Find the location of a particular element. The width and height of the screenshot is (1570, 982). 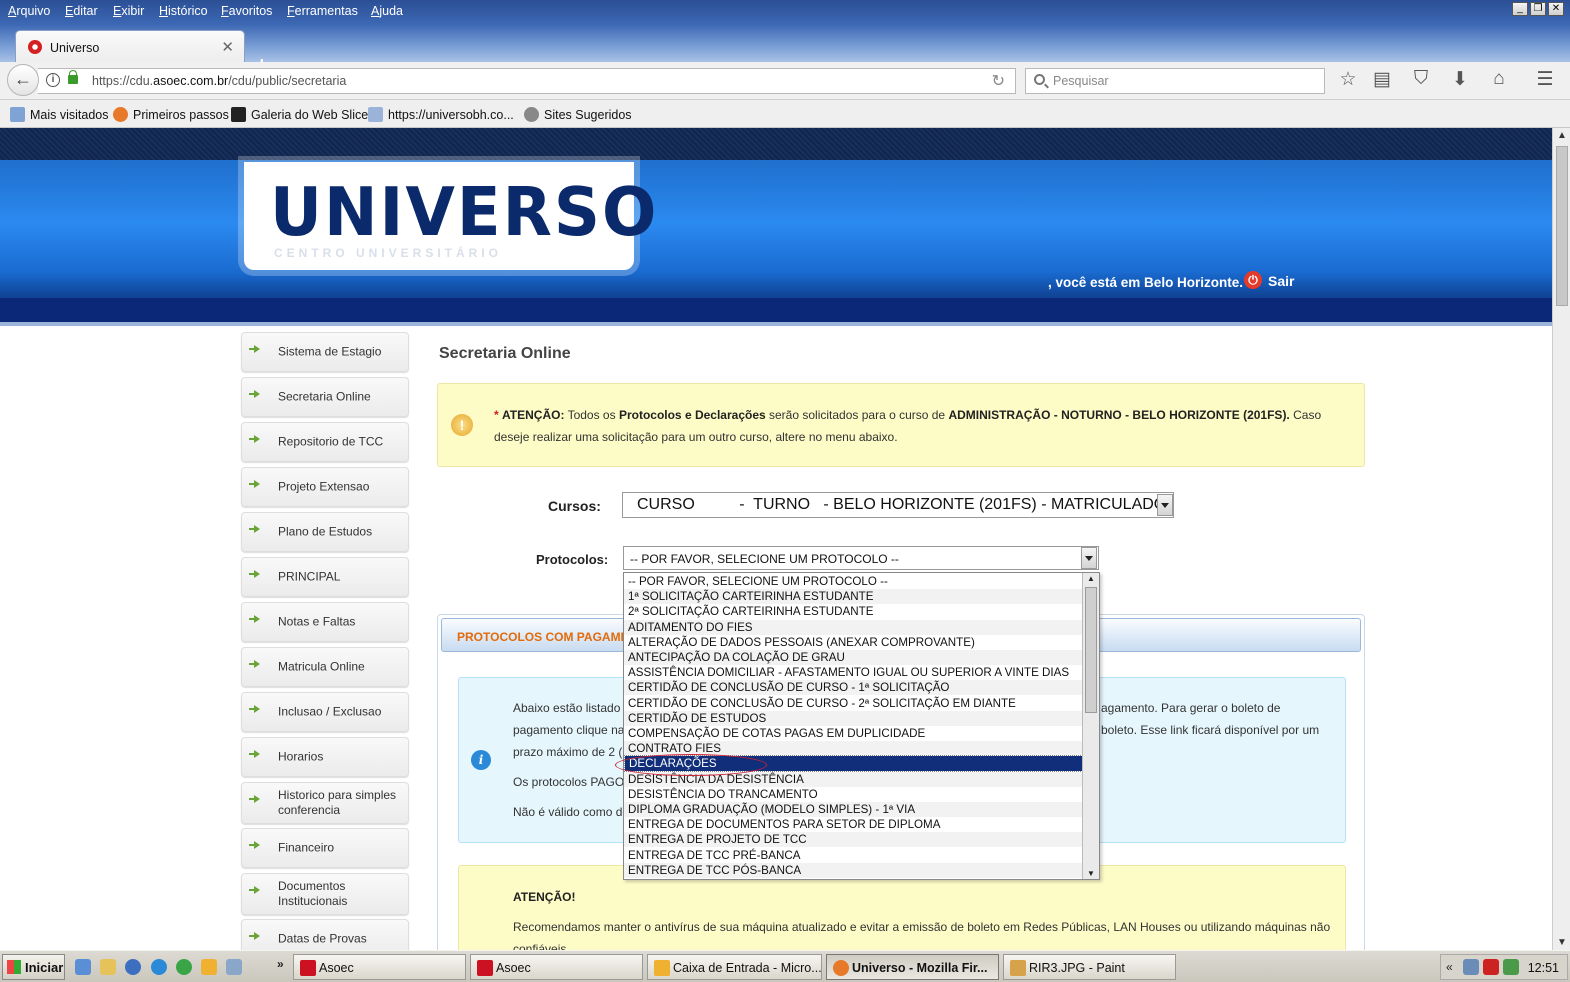

task-asoec-2: Asoec is located at coordinates (556, 967).